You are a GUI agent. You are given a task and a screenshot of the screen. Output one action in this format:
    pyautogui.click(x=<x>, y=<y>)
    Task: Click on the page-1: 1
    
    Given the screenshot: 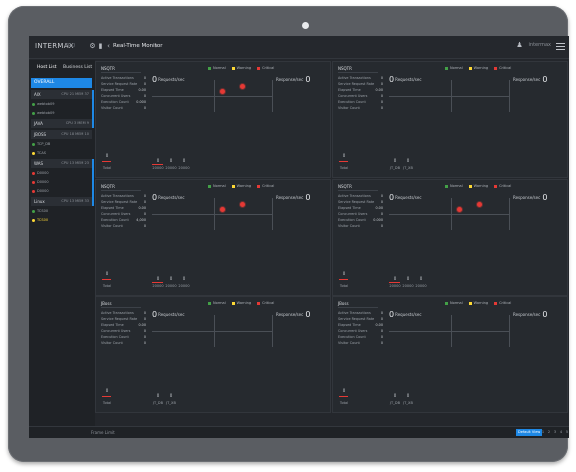 What is the action you would take?
    pyautogui.click(x=543, y=432)
    